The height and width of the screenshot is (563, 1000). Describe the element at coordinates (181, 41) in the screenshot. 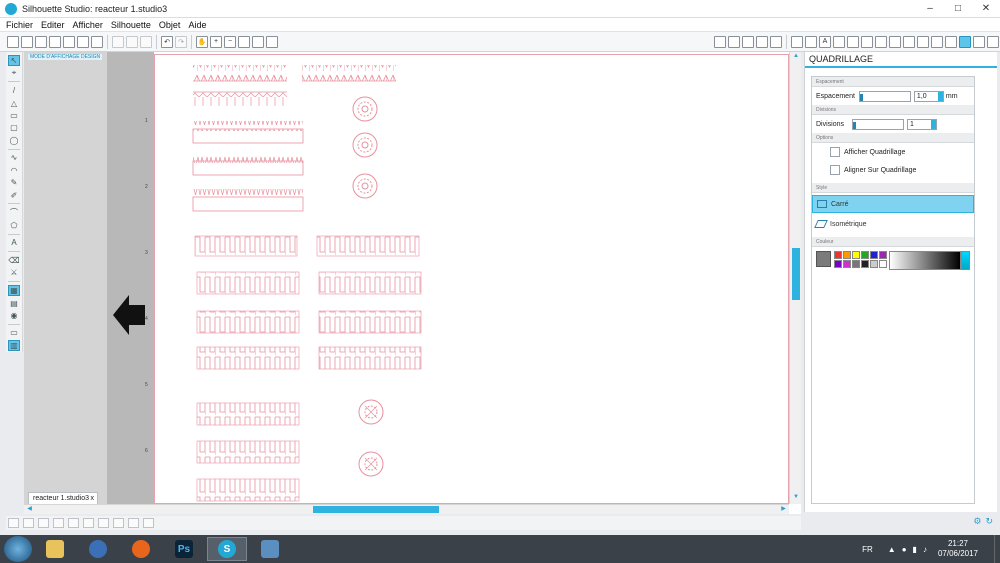

I see `redo-icon: ↷` at that location.